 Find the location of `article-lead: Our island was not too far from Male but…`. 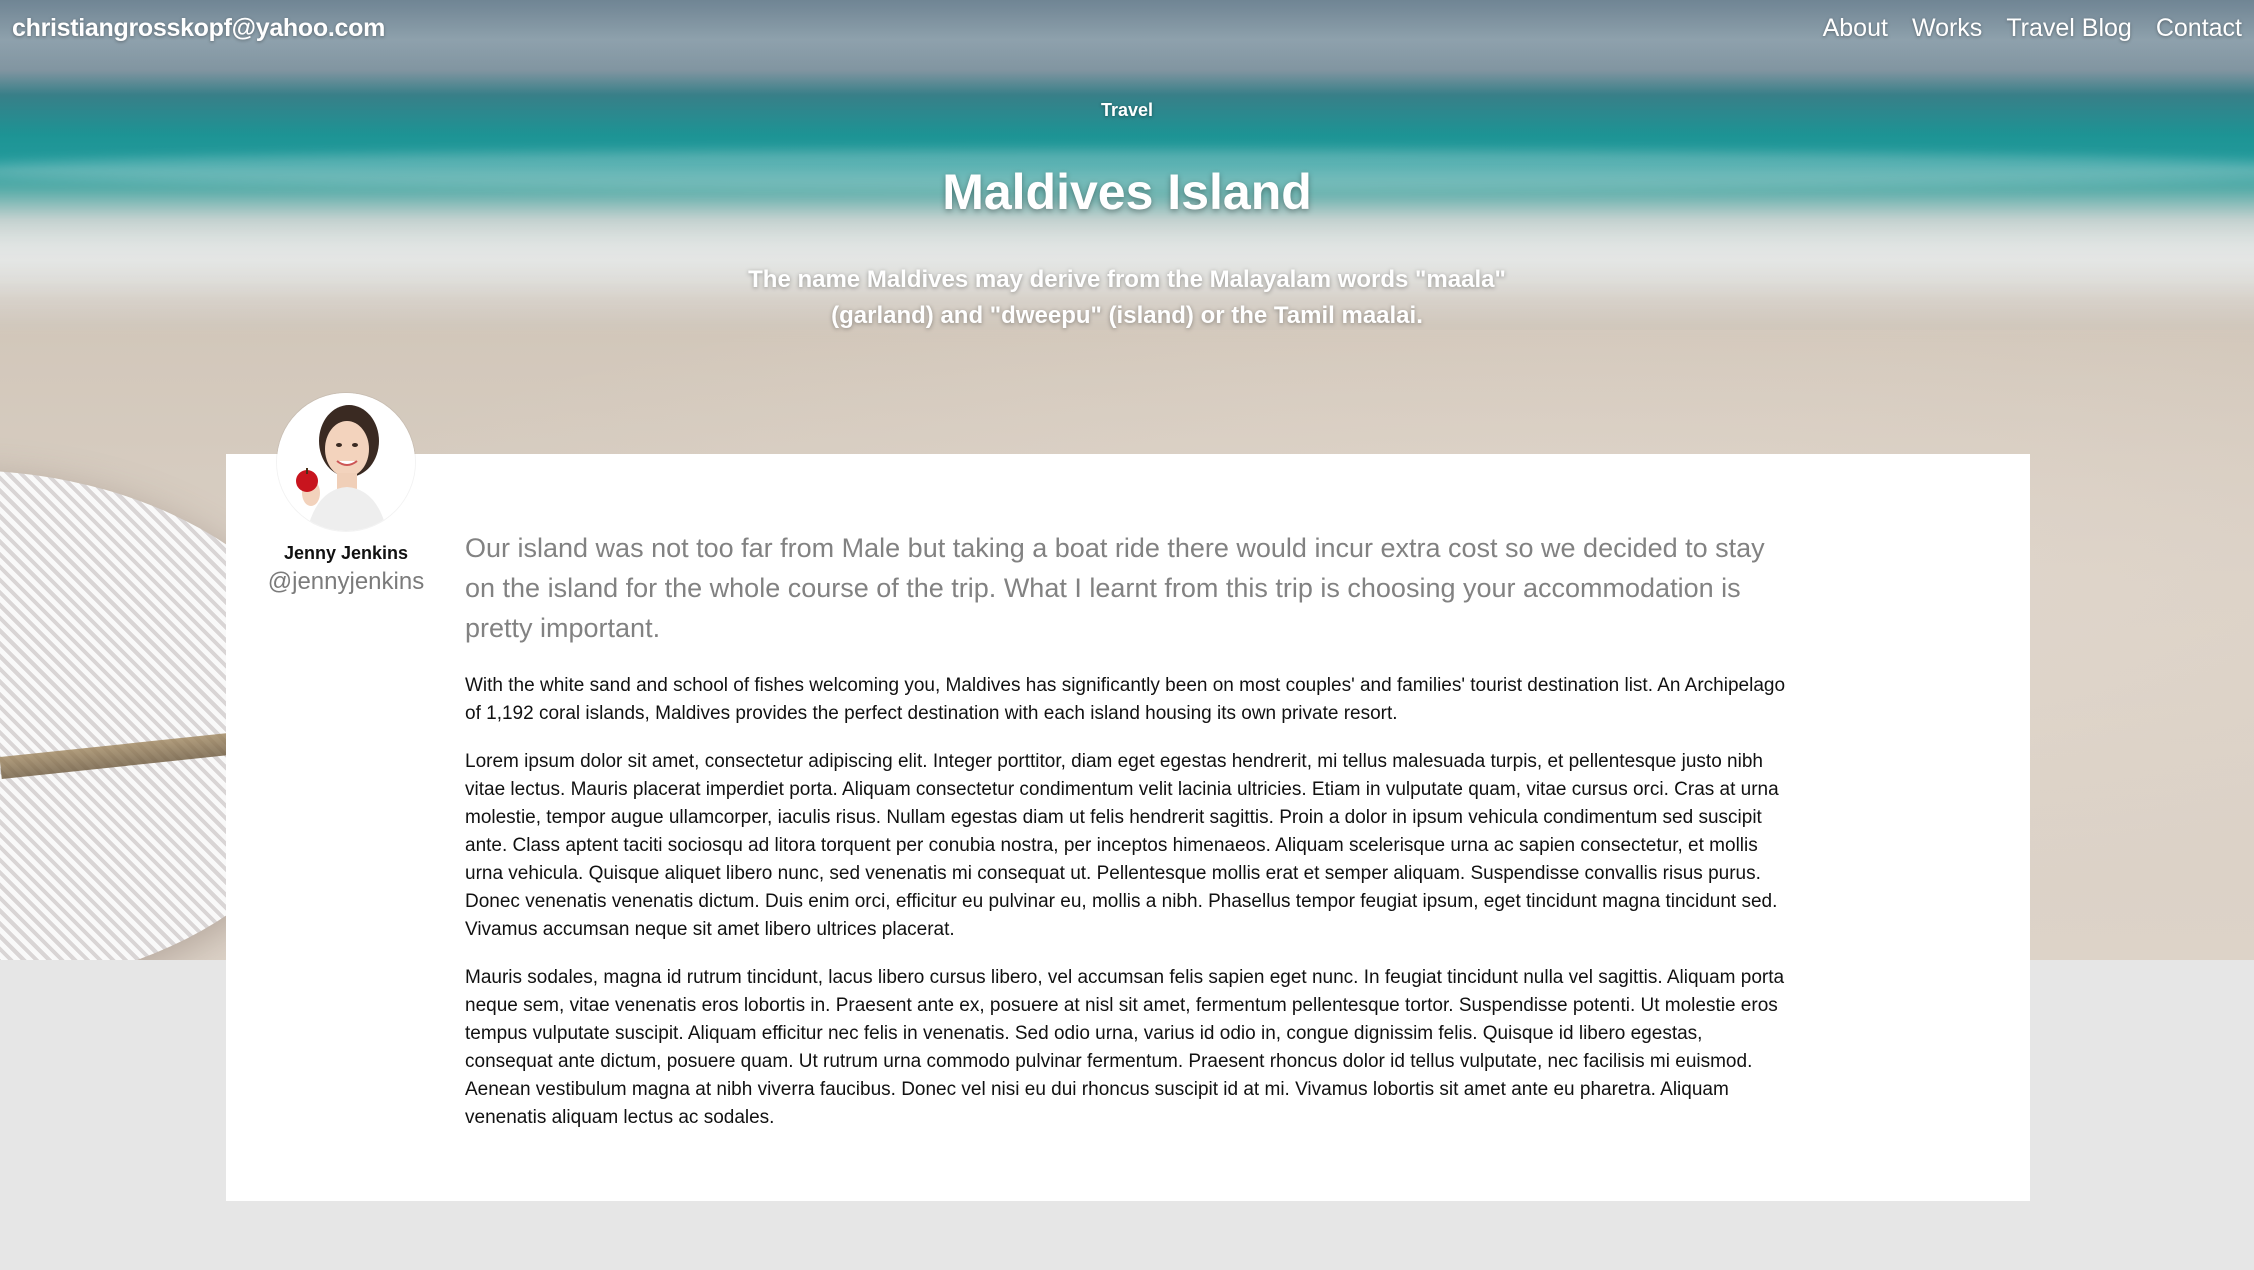

article-lead: Our island was not too far from Male but… is located at coordinates (1115, 588).